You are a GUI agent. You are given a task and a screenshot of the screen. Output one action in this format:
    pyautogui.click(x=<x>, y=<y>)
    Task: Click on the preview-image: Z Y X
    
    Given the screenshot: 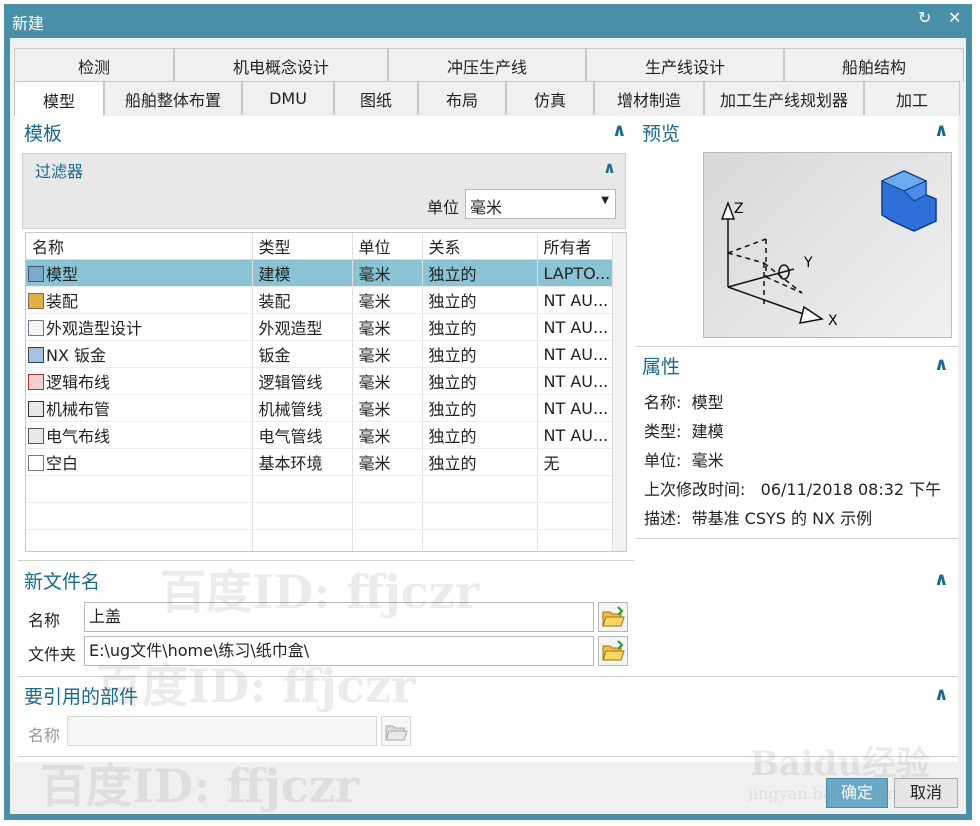 What is the action you would take?
    pyautogui.click(x=827, y=245)
    